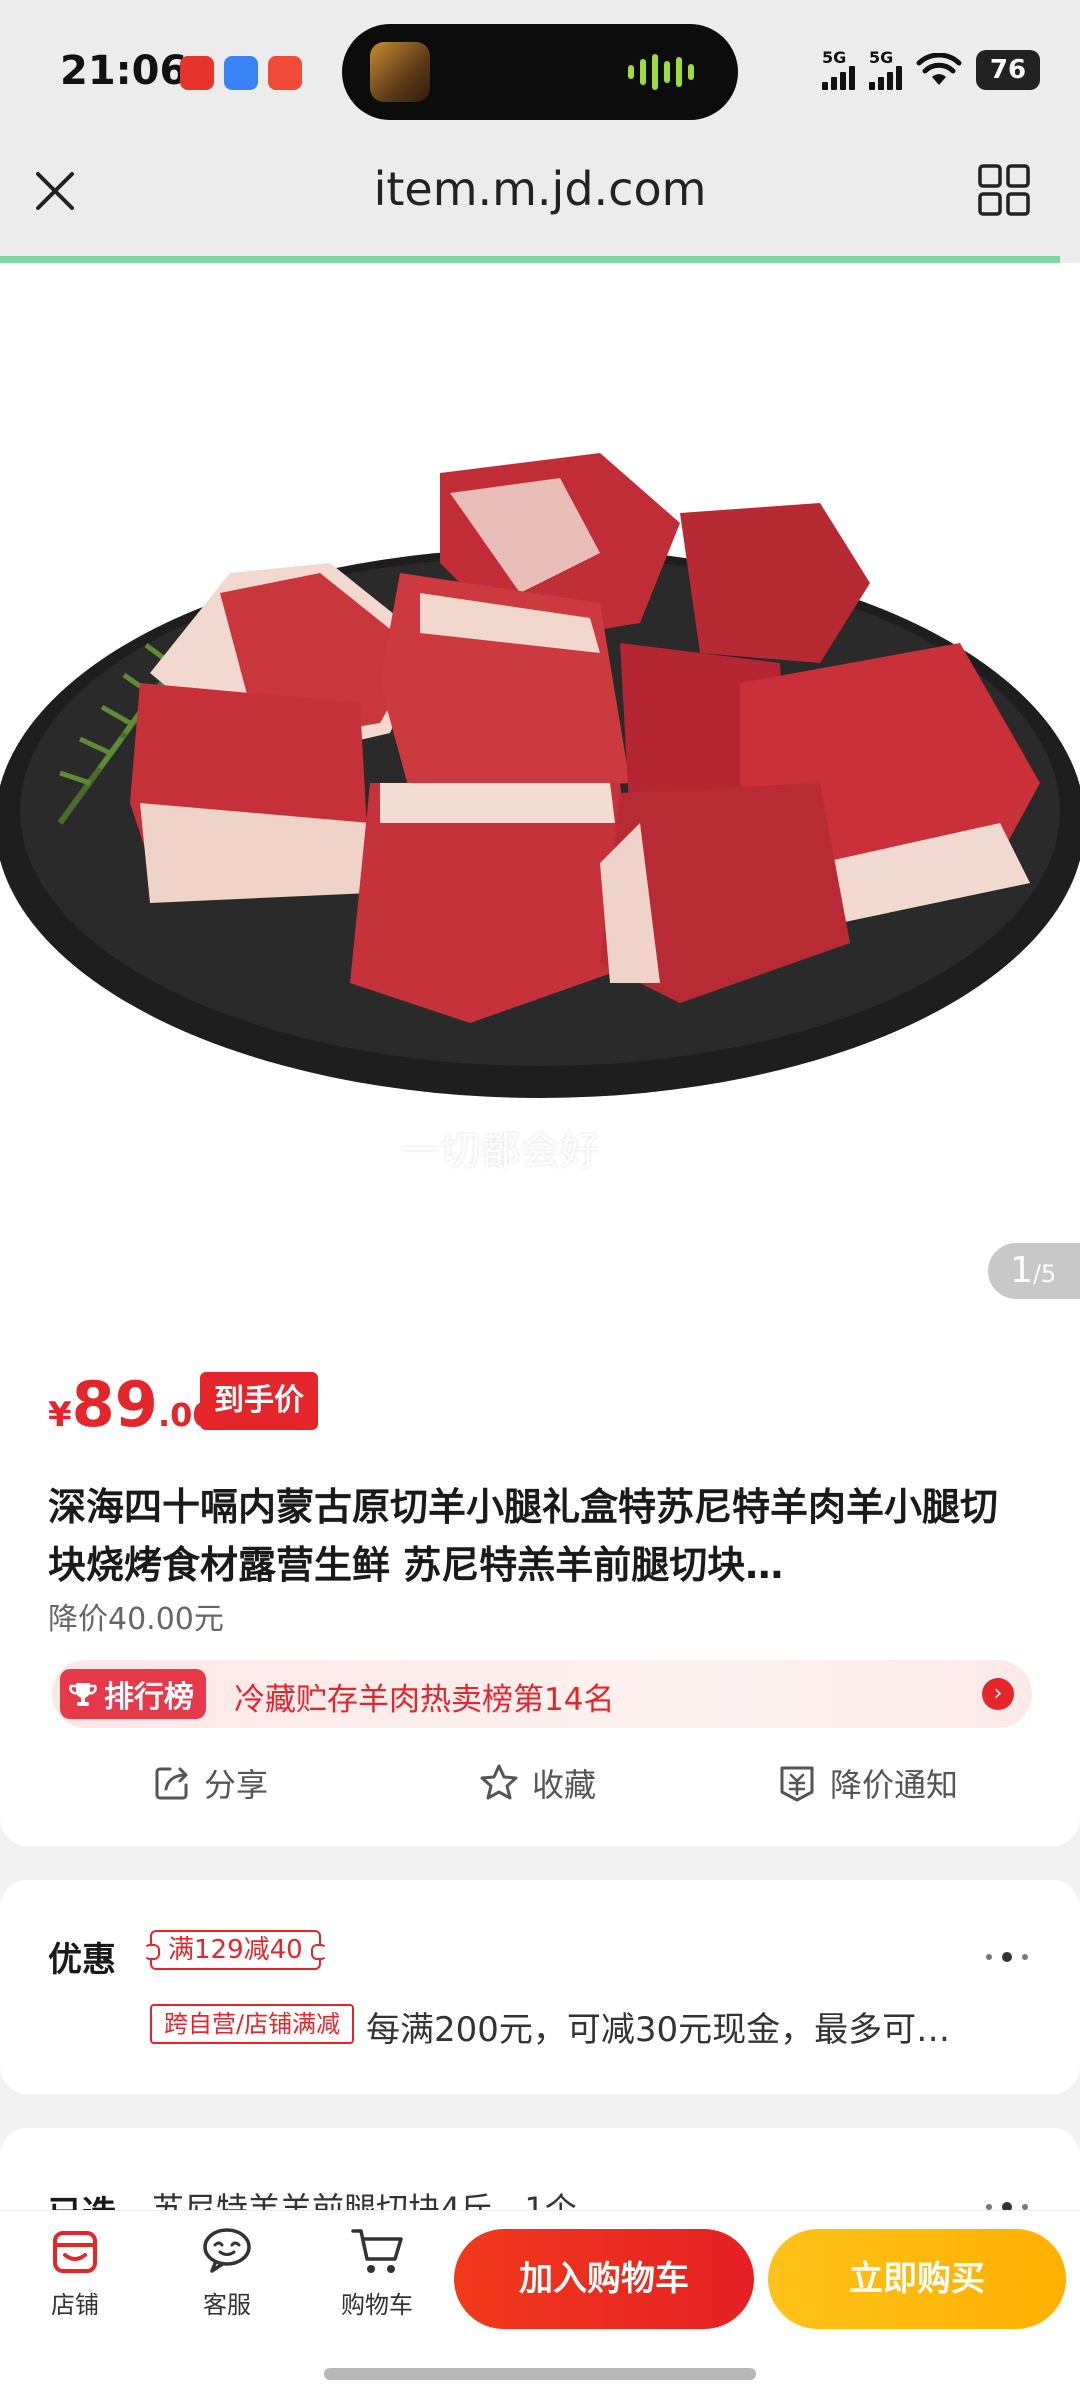  Describe the element at coordinates (661, 72) in the screenshot. I see `audio-wave-icon` at that location.